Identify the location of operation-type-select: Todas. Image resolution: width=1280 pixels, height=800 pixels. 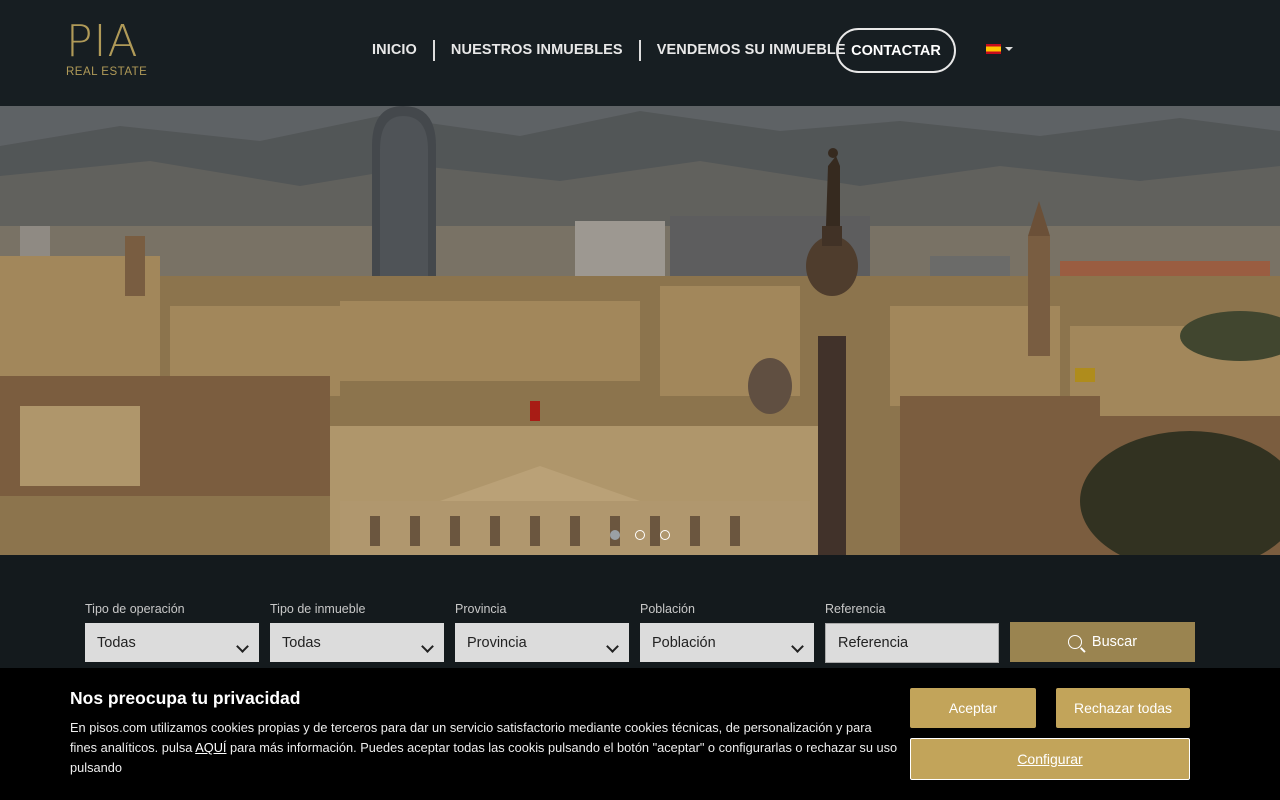
(172, 642).